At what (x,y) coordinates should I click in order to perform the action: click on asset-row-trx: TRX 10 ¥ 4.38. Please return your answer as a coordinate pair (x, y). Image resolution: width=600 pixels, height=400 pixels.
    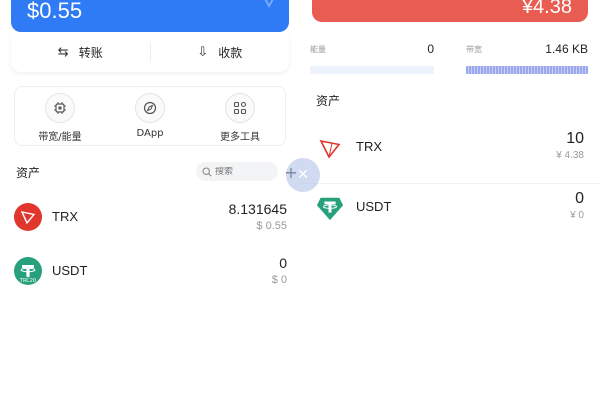
    Looking at the image, I should click on (450, 155).